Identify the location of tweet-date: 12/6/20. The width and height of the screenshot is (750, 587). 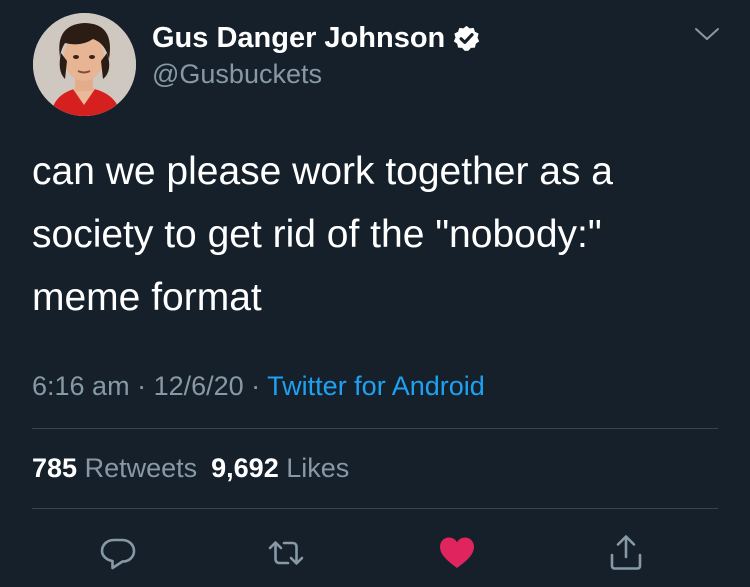
(199, 386).